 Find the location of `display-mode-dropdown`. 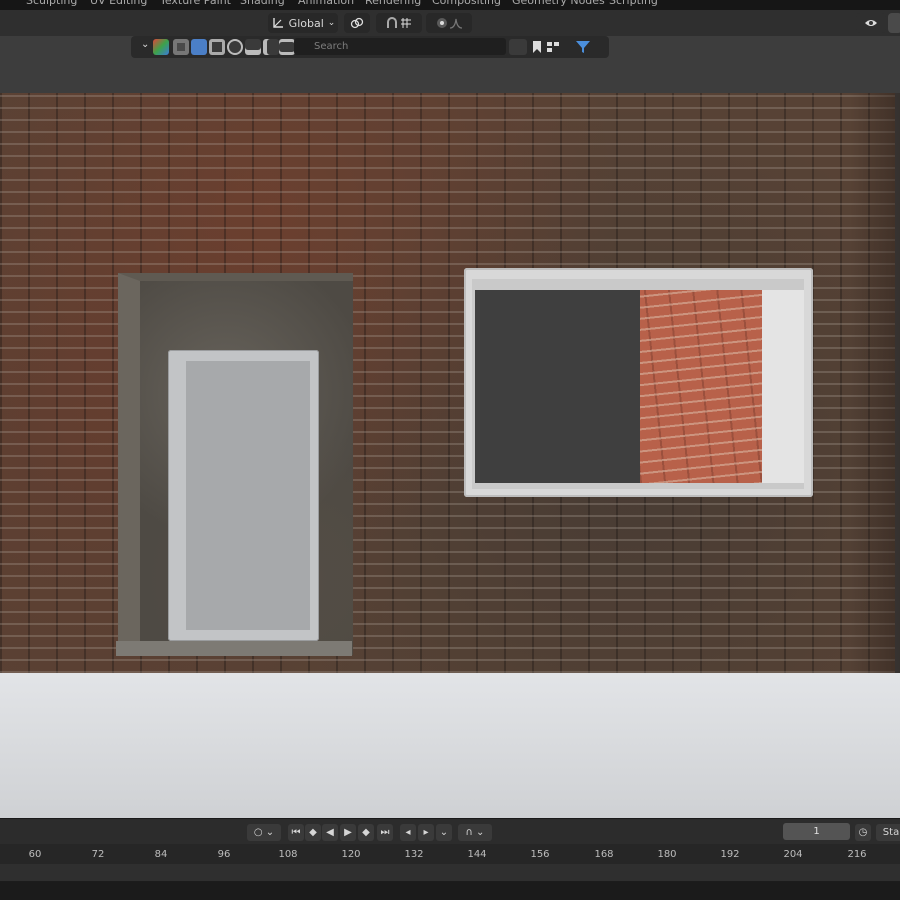

display-mode-dropdown is located at coordinates (559, 47).